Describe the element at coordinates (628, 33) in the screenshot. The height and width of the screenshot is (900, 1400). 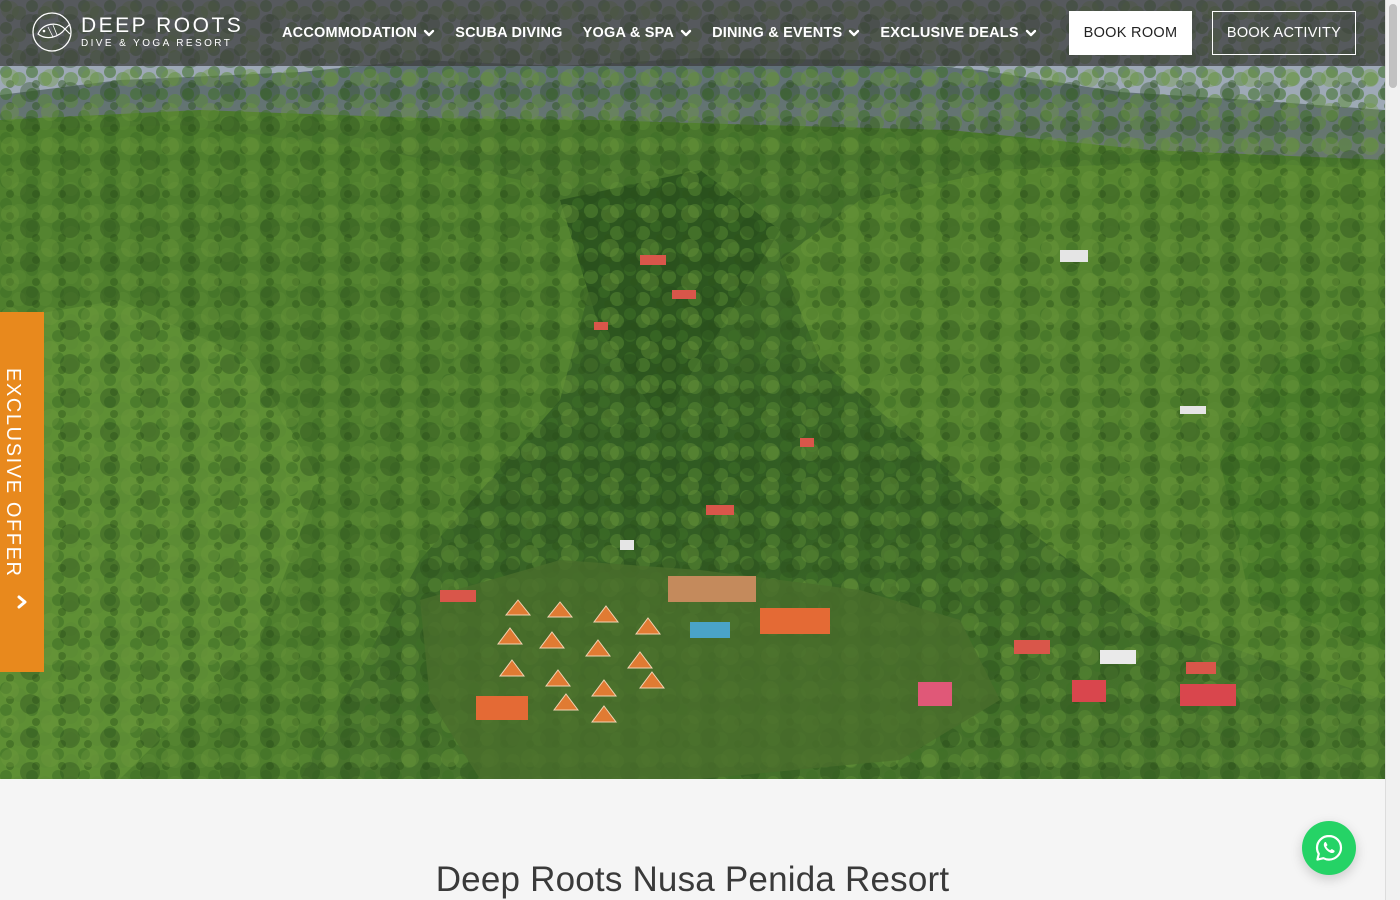
I see `nav-item-label: YOGA & SPA` at that location.